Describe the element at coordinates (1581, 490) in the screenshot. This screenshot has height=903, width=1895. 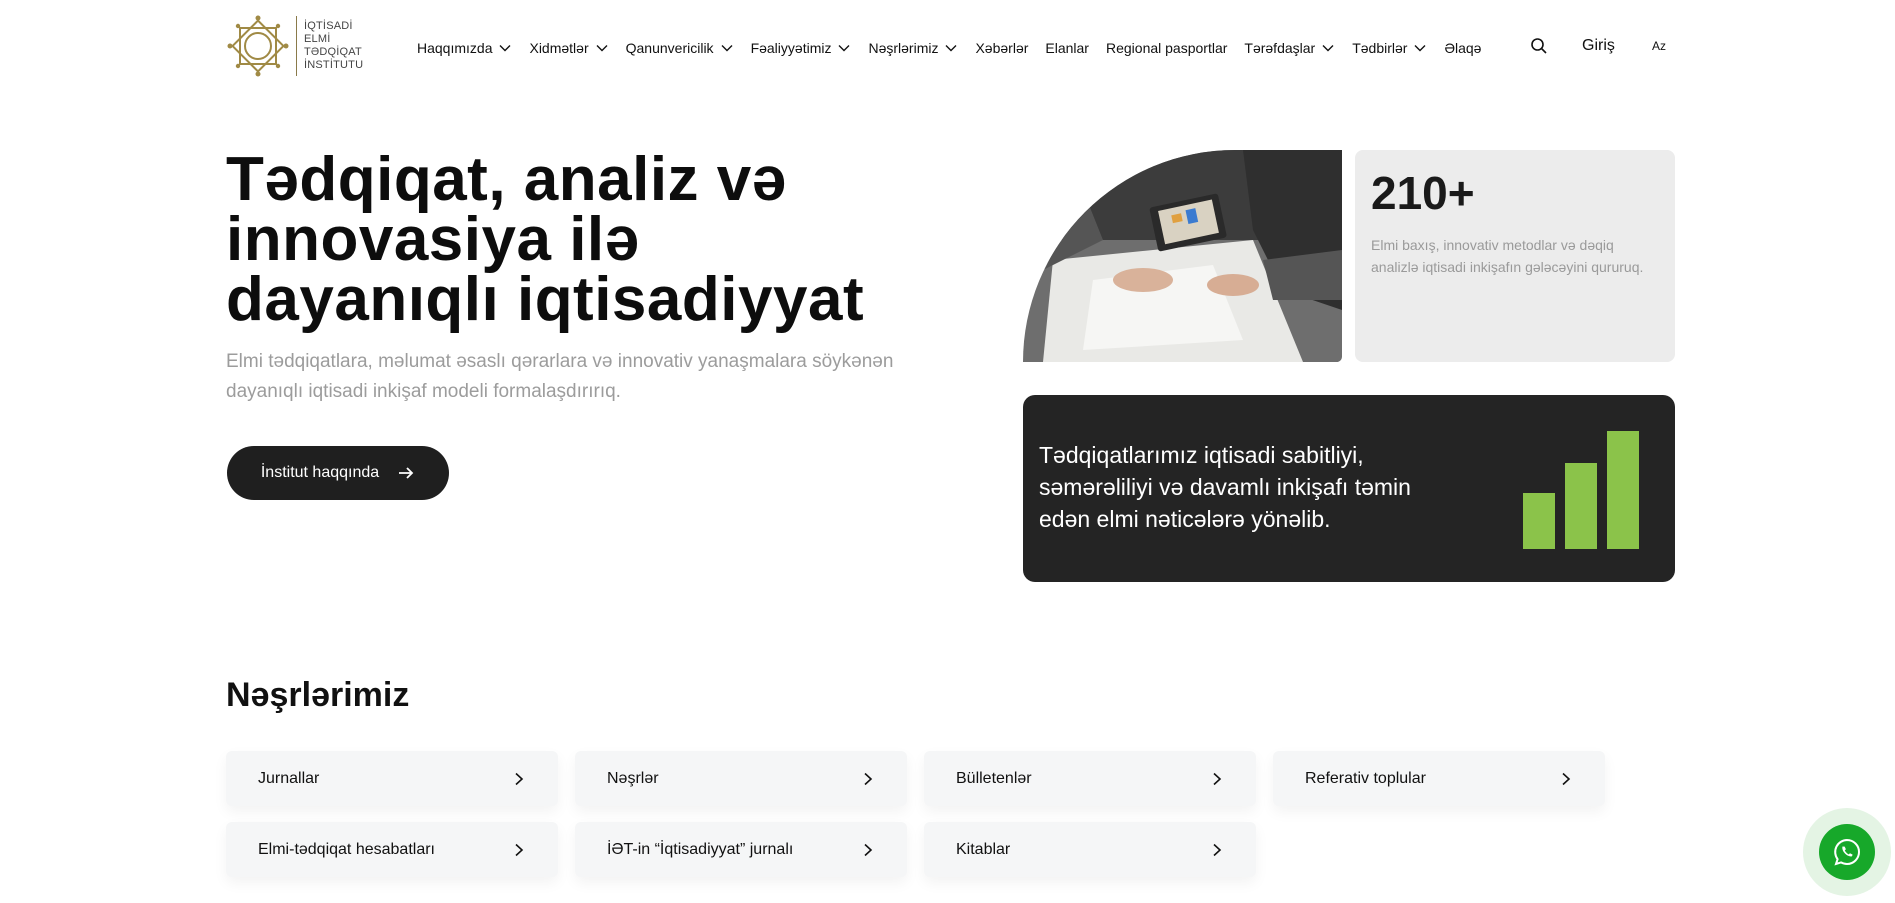
I see `bar-chart-icon` at that location.